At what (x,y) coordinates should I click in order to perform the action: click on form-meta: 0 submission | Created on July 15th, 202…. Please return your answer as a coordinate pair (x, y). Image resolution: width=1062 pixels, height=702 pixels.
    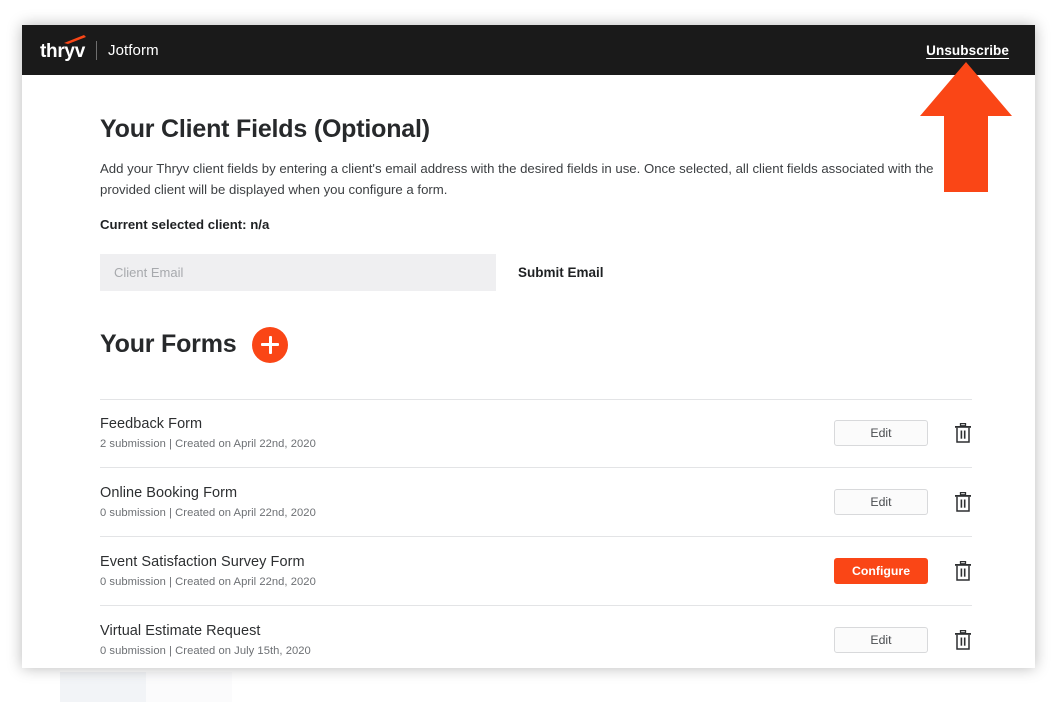
    Looking at the image, I should click on (205, 650).